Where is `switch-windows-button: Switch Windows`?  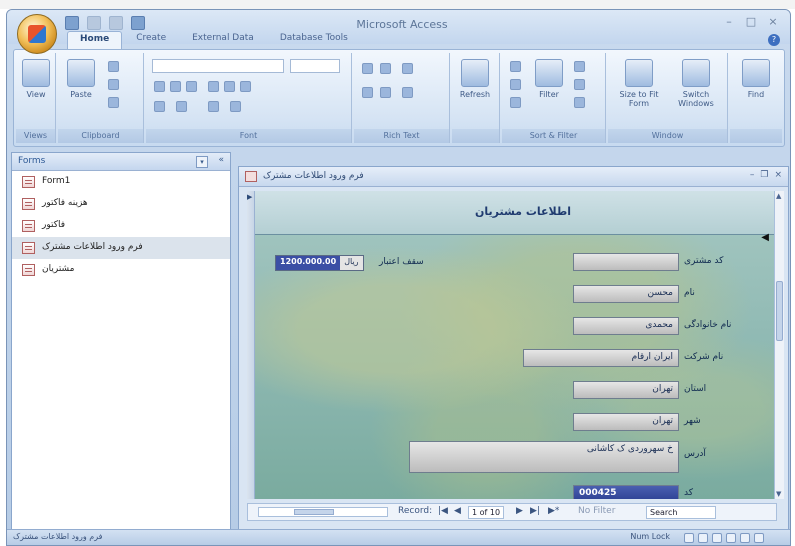
switch-windows-button: Switch Windows is located at coordinates (696, 83).